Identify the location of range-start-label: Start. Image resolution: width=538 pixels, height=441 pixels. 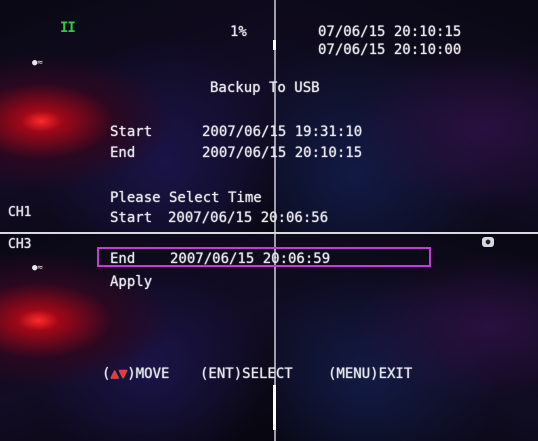
(131, 132).